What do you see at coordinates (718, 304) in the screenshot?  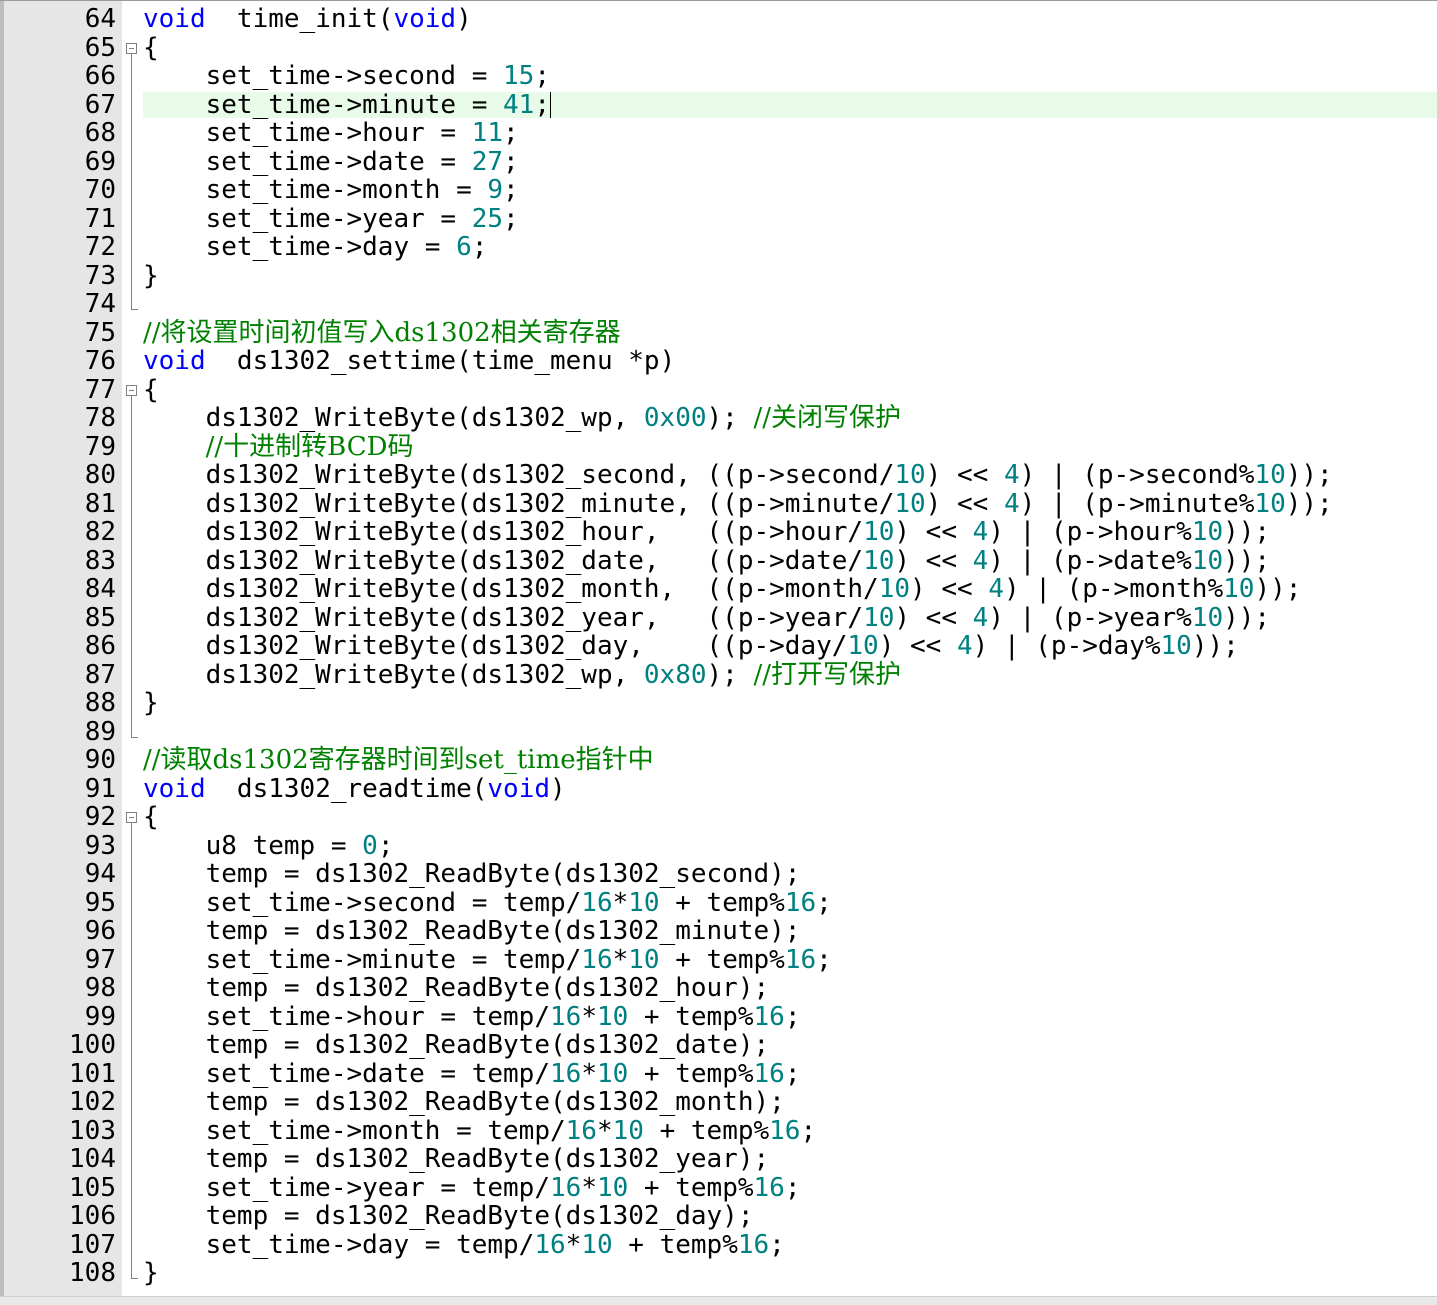 I see `code-line: 74` at bounding box center [718, 304].